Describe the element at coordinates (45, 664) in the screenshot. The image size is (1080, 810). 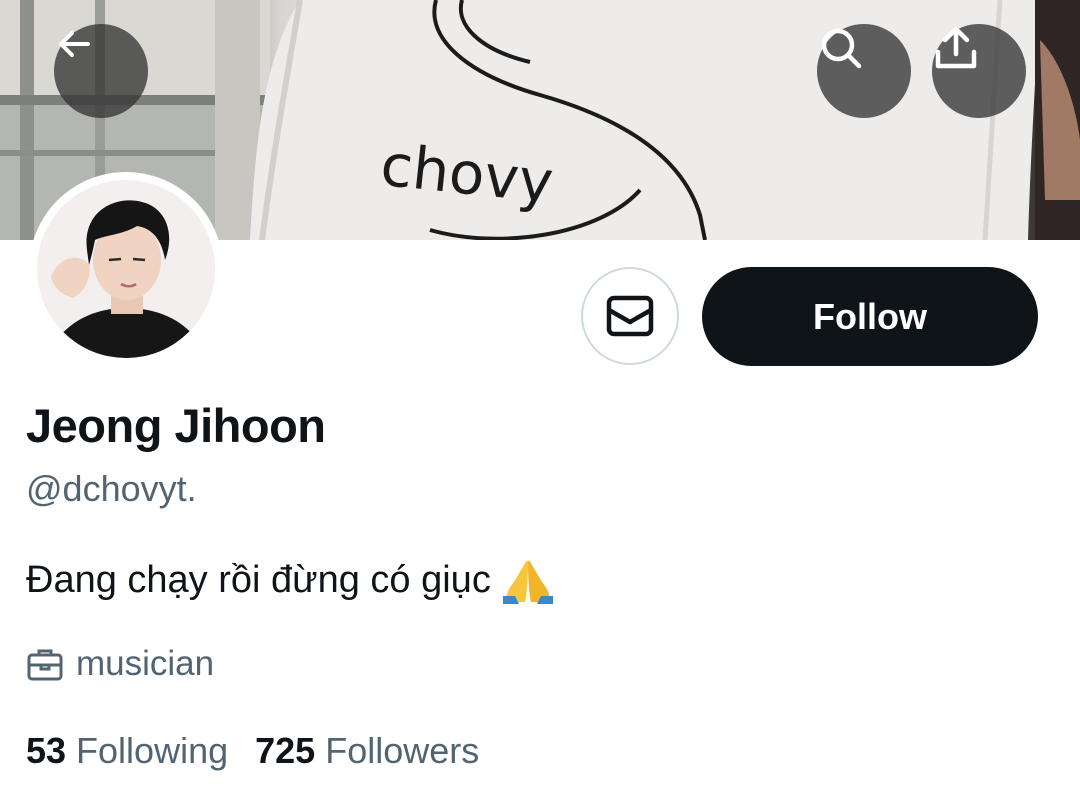
I see `briefcase-icon` at that location.